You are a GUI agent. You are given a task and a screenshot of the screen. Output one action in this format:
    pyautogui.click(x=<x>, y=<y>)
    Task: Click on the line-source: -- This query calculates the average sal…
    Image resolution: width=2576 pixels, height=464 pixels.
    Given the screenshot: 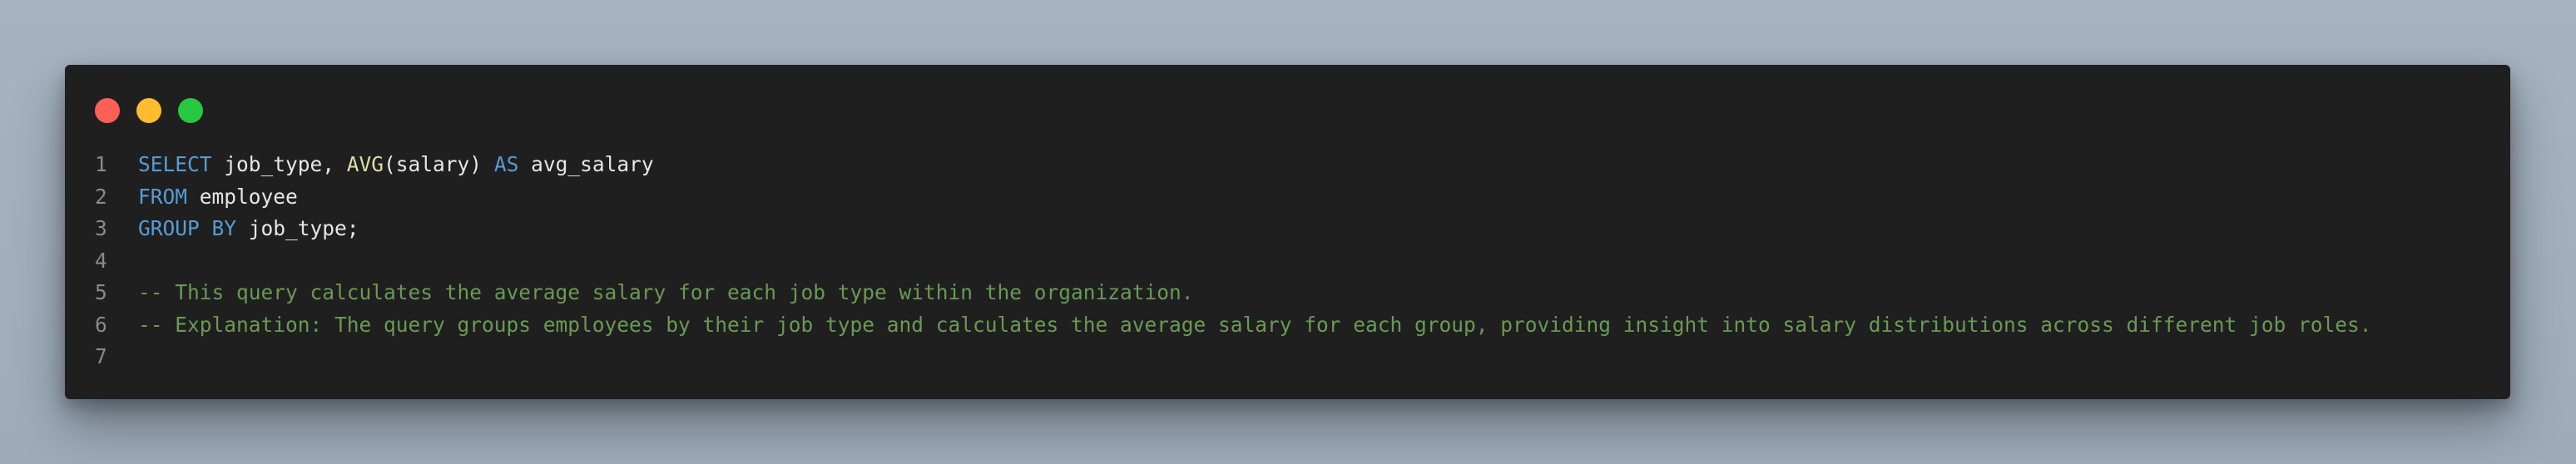 What is the action you would take?
    pyautogui.click(x=664, y=293)
    